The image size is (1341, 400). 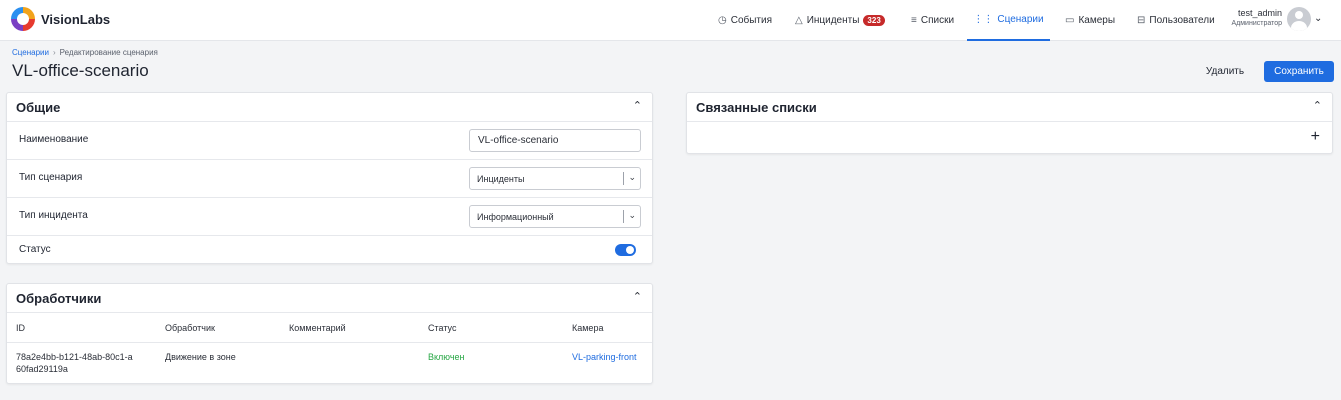 I want to click on nav-item-label: Сценарии, so click(x=1020, y=19).